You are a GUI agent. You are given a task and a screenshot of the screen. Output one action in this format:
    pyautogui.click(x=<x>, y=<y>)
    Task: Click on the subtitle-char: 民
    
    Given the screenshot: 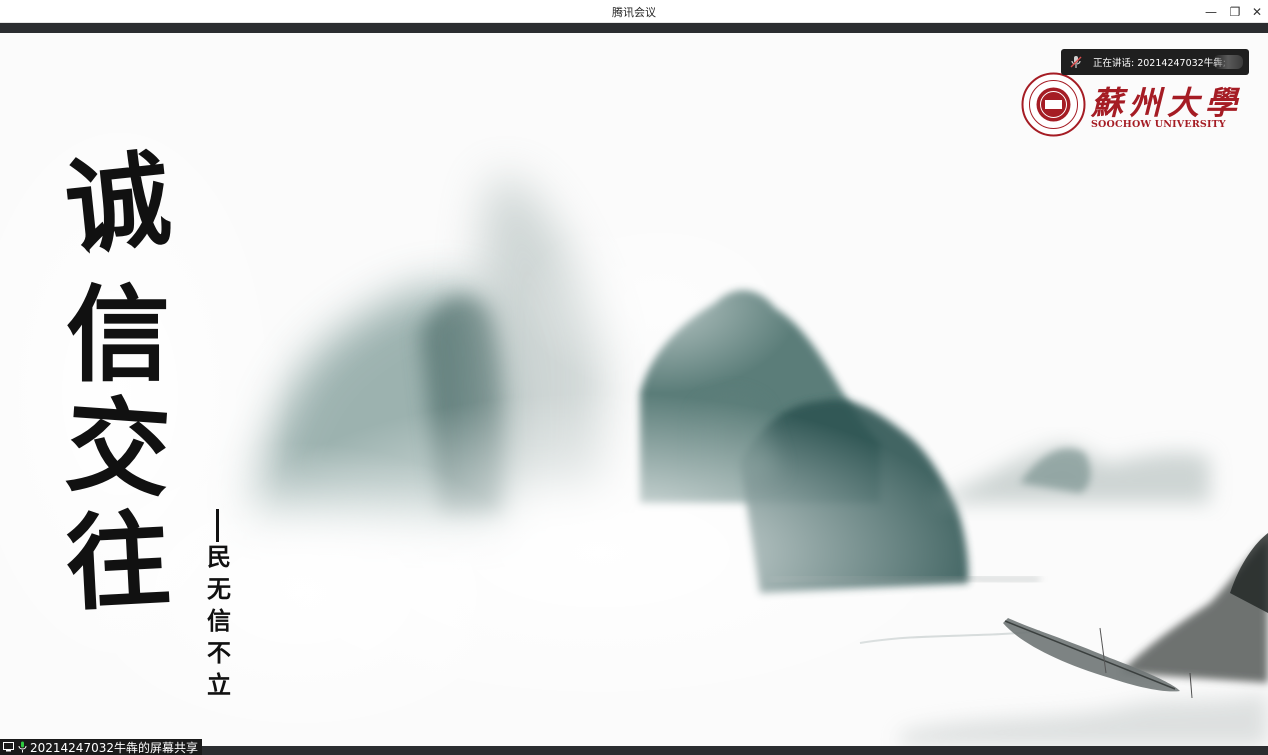 What is the action you would take?
    pyautogui.click(x=219, y=556)
    